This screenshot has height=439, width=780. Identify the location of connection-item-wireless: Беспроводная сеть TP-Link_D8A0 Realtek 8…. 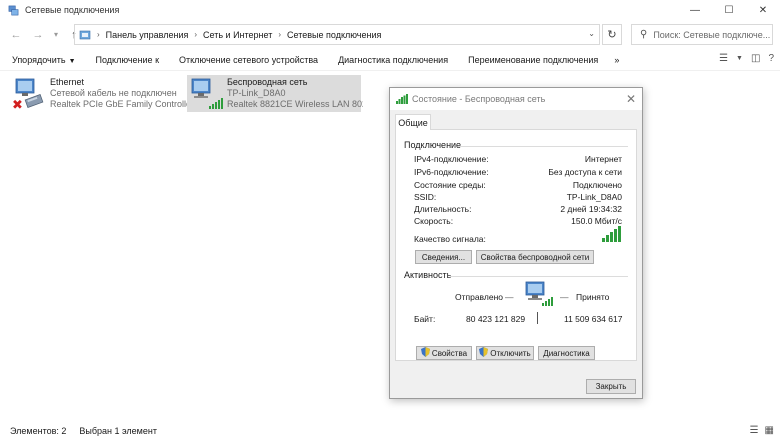
(275, 93).